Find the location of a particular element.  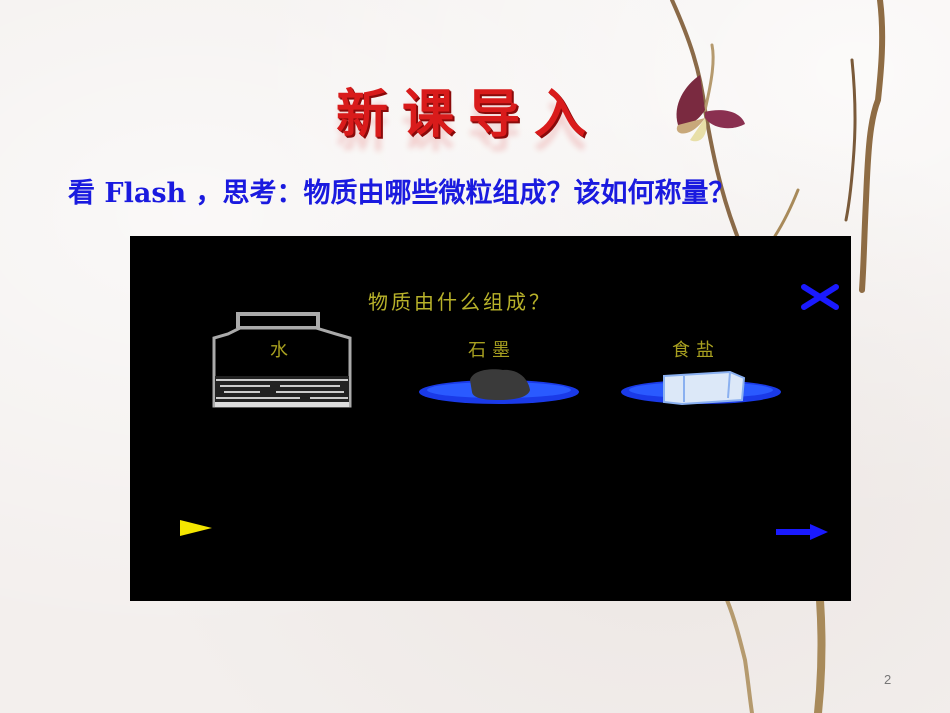

flash-question: 物质由什么组成？ is located at coordinates (460, 302).